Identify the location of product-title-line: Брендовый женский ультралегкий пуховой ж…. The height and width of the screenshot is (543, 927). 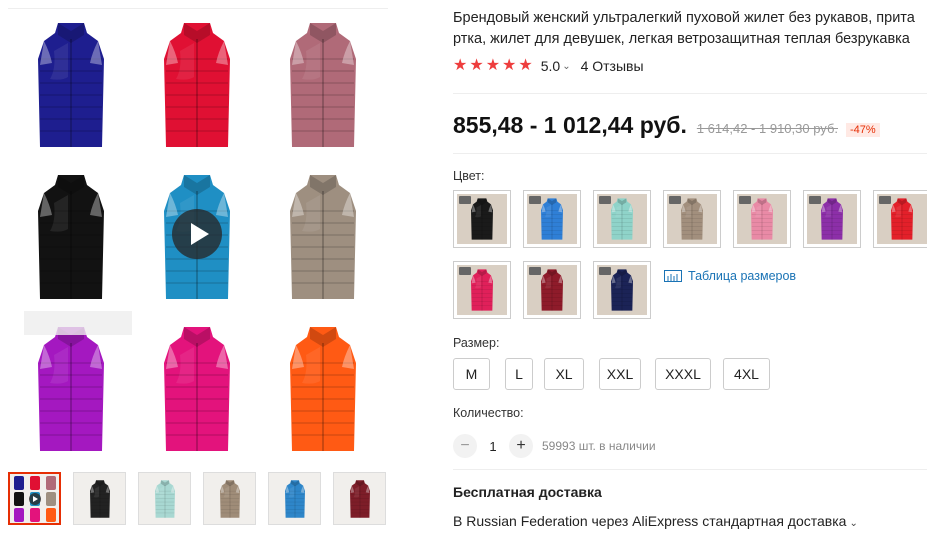
(684, 18).